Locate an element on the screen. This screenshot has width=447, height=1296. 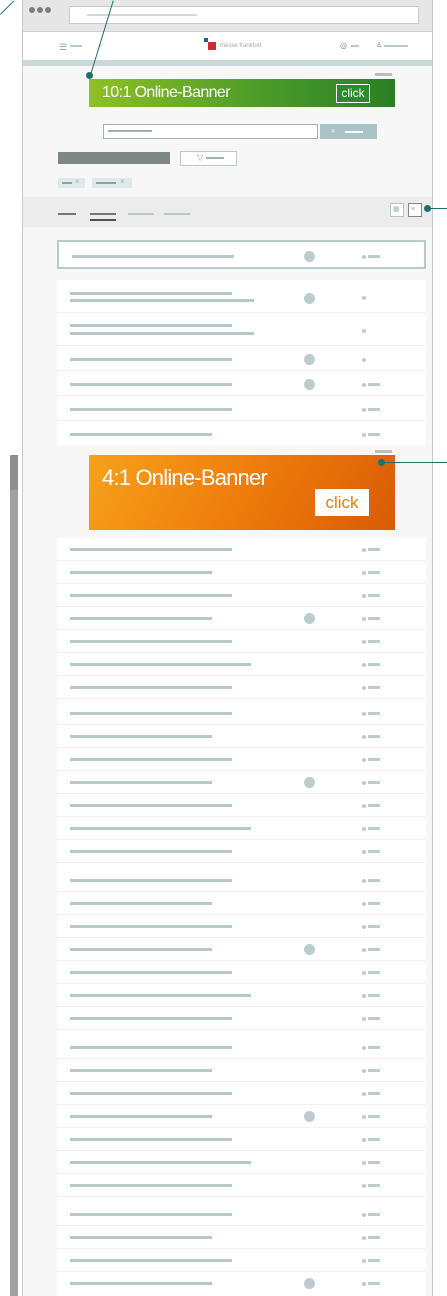
logo-text: messe frankfurt is located at coordinates (241, 46).